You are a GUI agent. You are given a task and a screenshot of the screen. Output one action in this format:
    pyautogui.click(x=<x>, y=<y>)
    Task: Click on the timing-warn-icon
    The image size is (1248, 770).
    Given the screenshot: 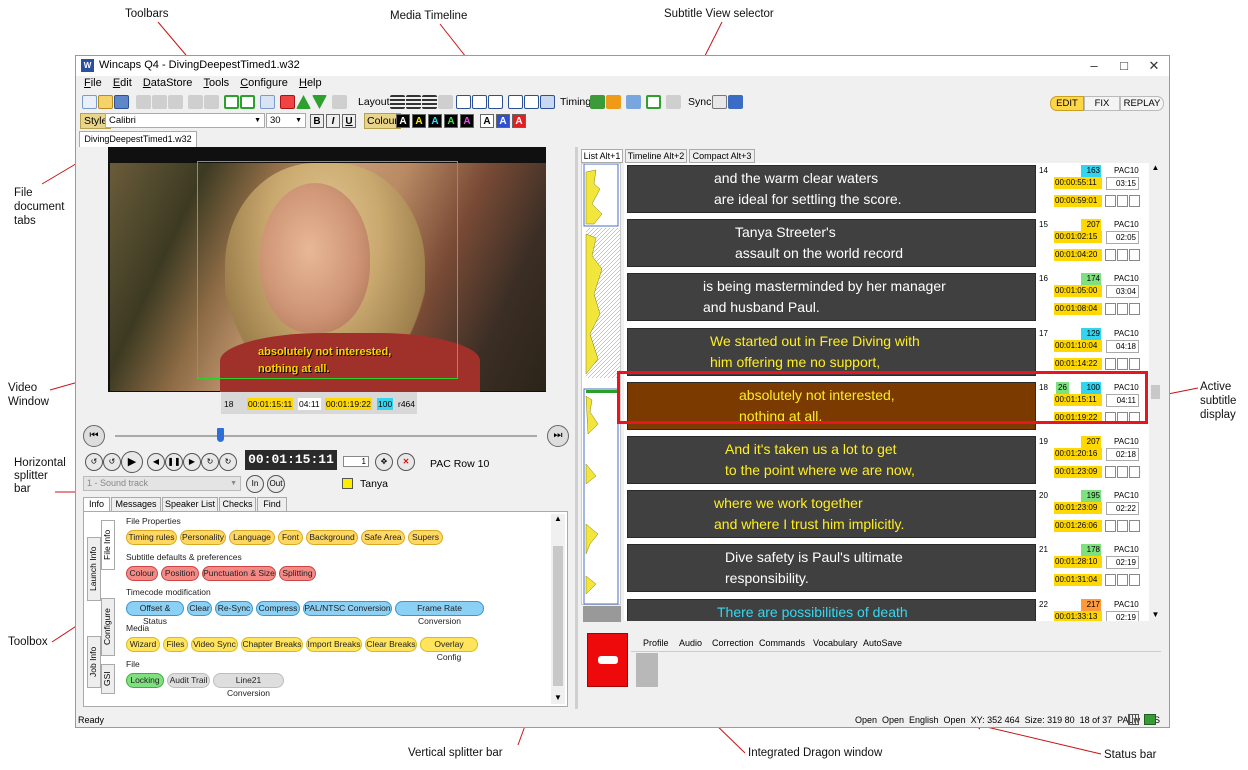 What is the action you would take?
    pyautogui.click(x=613, y=102)
    